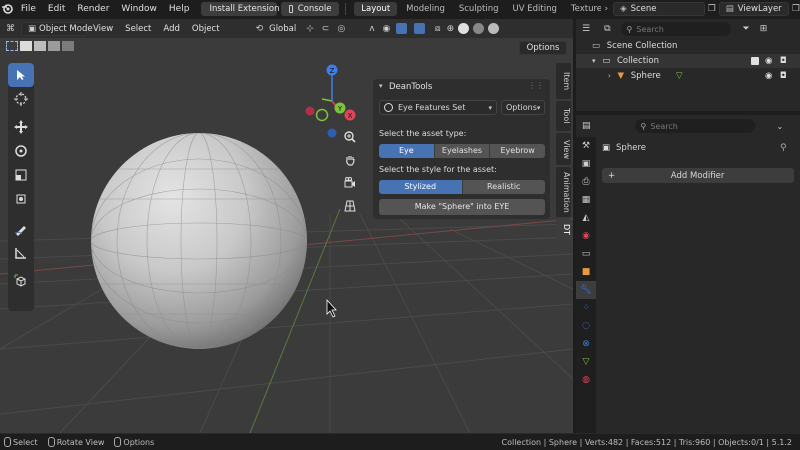  I want to click on blender-logo-icon, so click(7, 9).